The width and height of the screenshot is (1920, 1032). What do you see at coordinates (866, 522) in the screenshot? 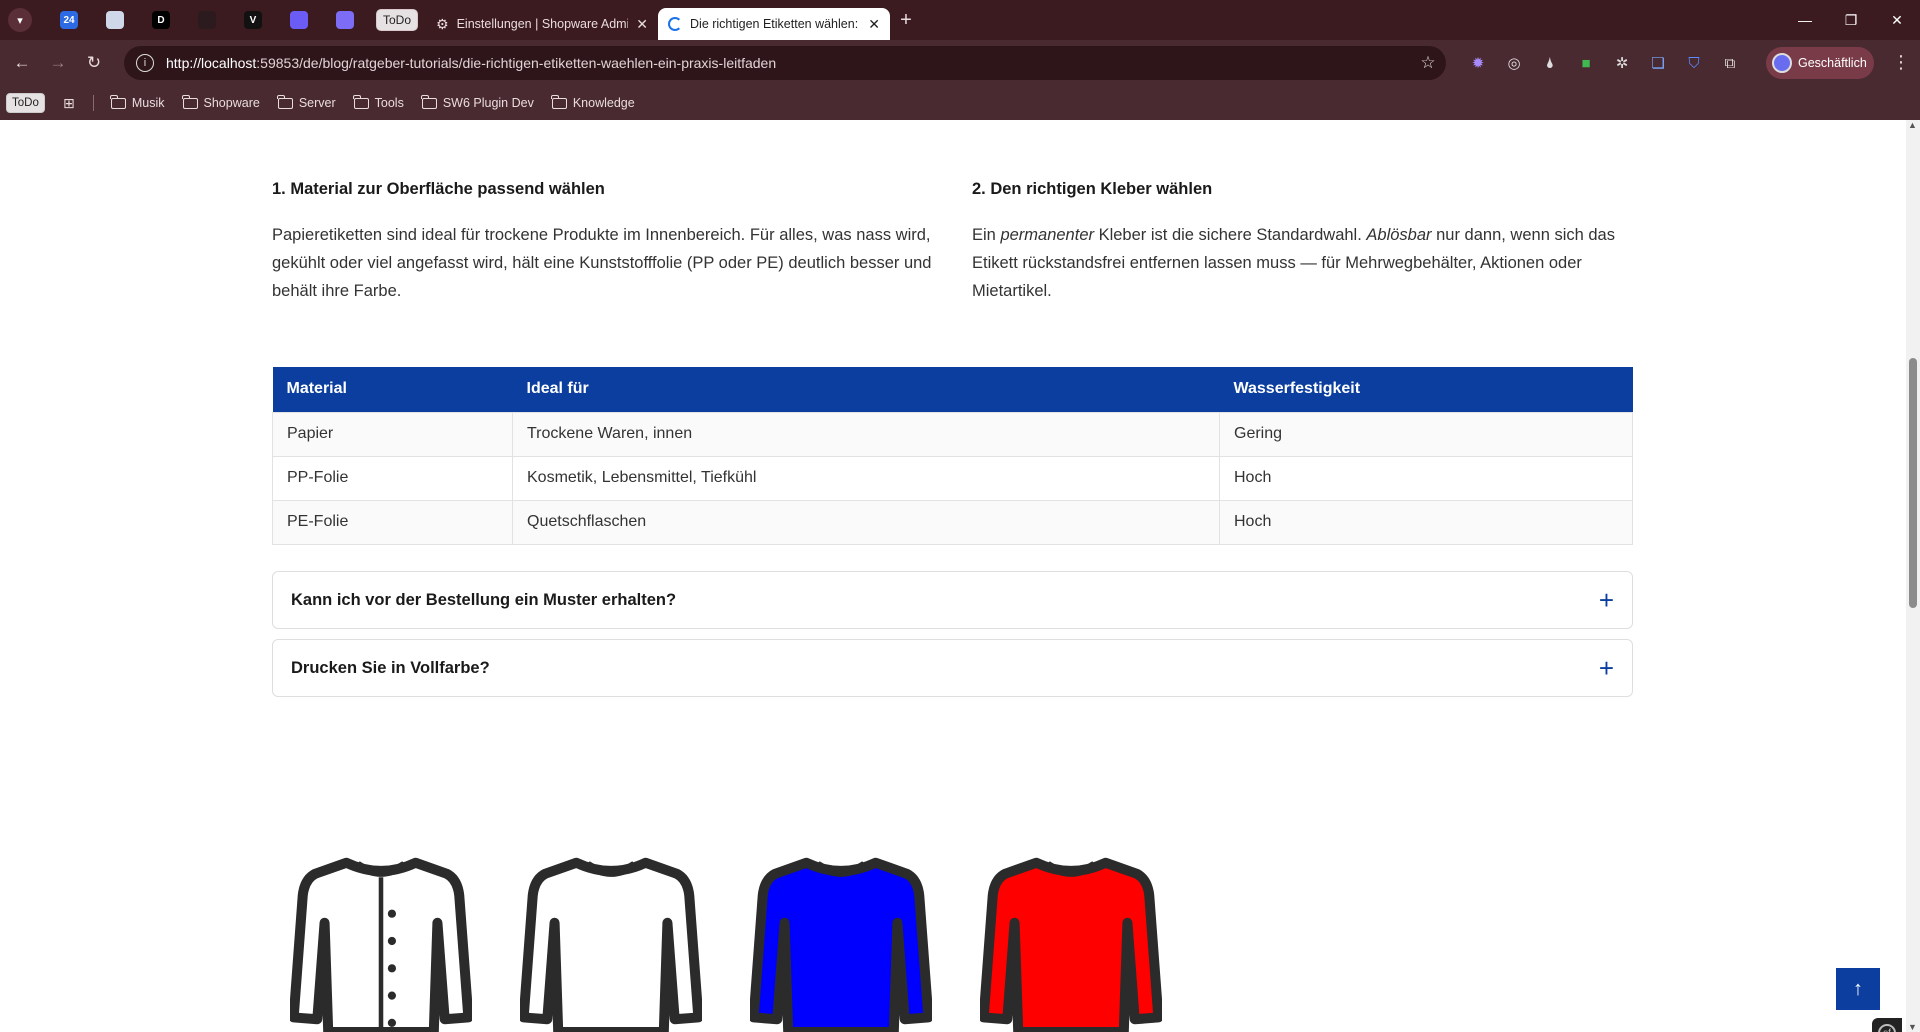
I see `table-cell: Quetschflaschen` at bounding box center [866, 522].